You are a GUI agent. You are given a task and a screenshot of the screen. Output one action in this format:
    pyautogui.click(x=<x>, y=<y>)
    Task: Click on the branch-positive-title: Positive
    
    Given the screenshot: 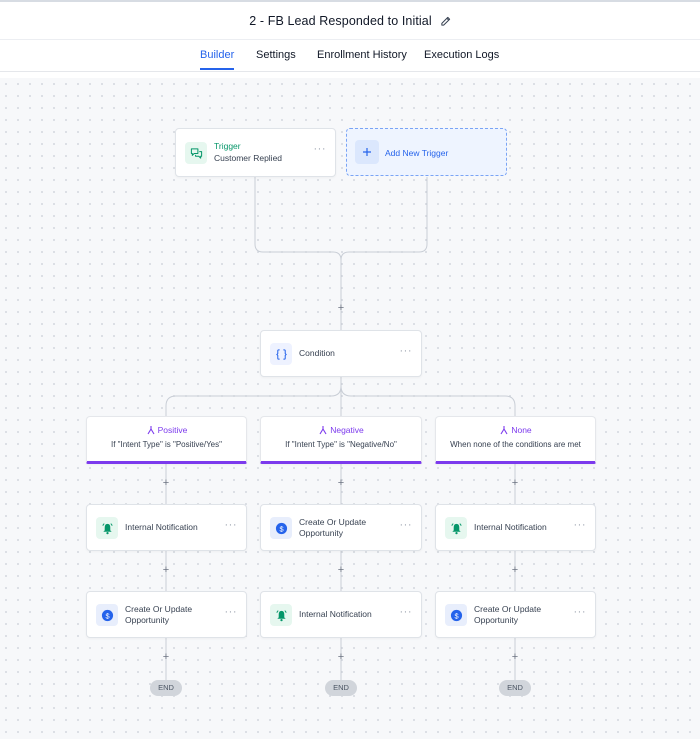 What is the action you would take?
    pyautogui.click(x=166, y=430)
    